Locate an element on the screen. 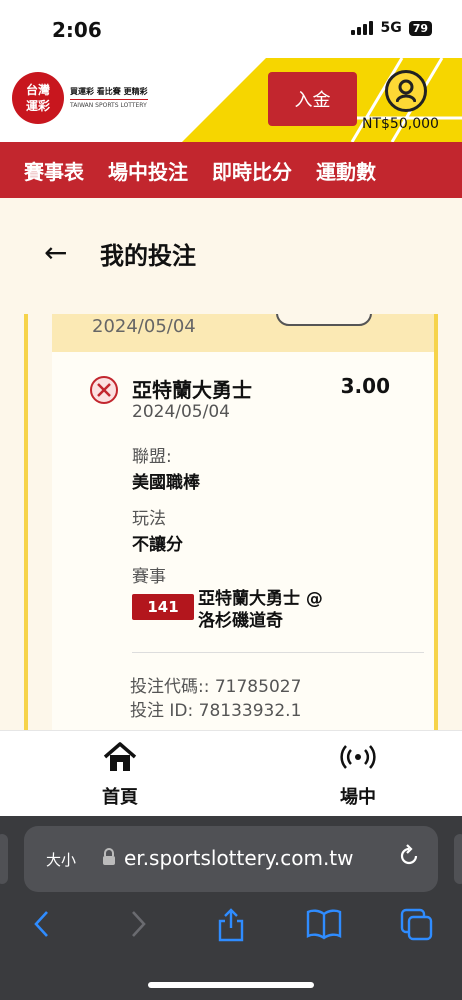  reload-icon is located at coordinates (409, 856).